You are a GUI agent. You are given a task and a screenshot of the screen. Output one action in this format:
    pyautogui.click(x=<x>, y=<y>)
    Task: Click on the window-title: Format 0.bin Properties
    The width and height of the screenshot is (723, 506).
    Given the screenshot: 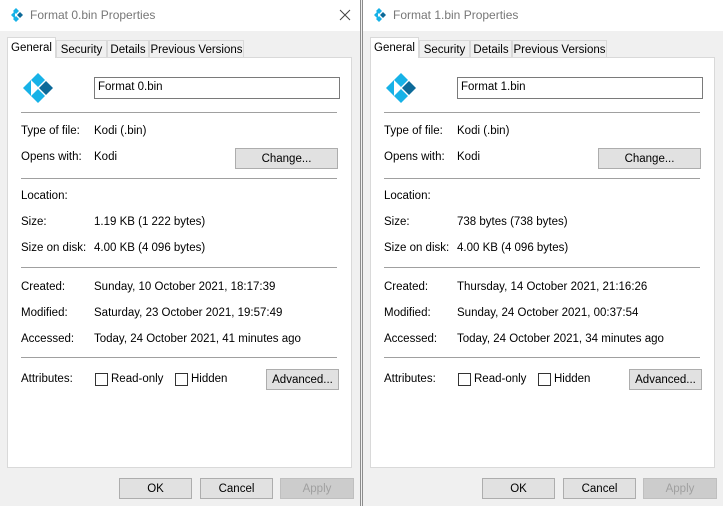 What is the action you would take?
    pyautogui.click(x=93, y=15)
    